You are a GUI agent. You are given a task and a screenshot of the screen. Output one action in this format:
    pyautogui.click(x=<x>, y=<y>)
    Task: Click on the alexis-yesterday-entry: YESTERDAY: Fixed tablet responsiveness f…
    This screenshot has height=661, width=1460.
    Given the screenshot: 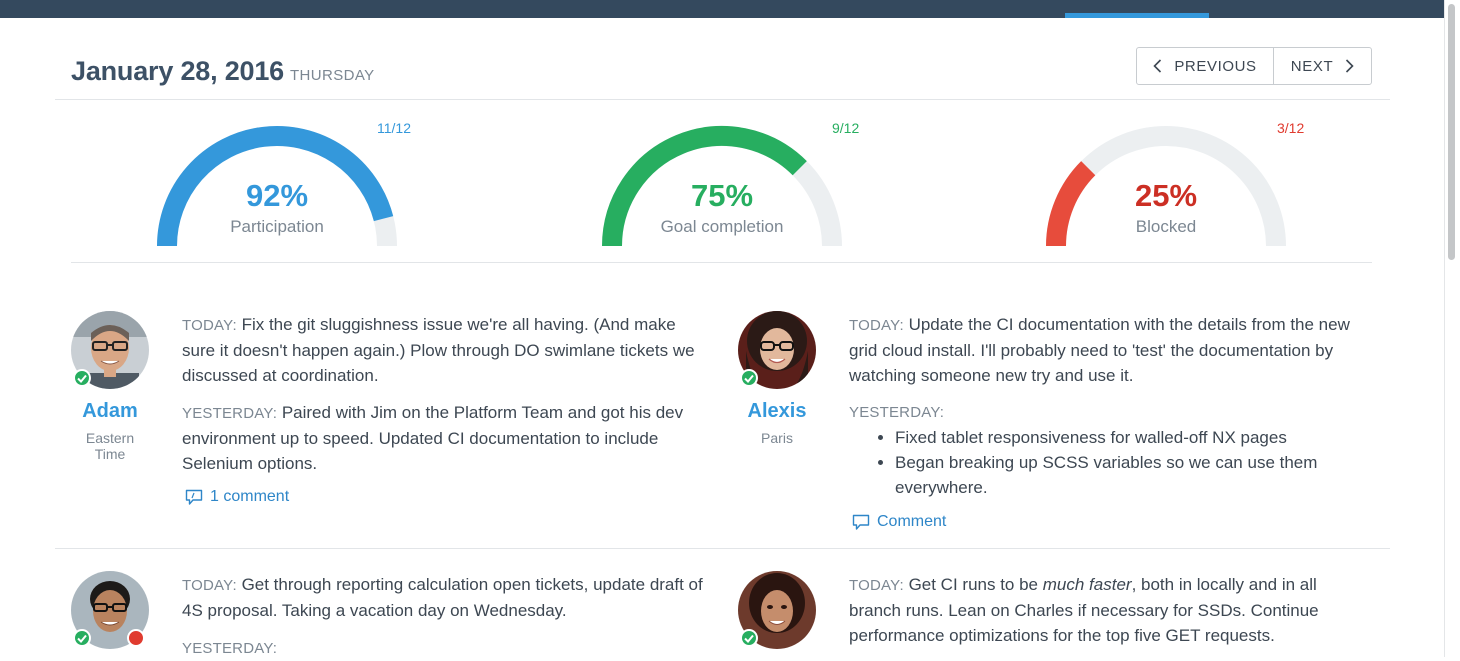 What is the action you would take?
    pyautogui.click(x=1109, y=450)
    